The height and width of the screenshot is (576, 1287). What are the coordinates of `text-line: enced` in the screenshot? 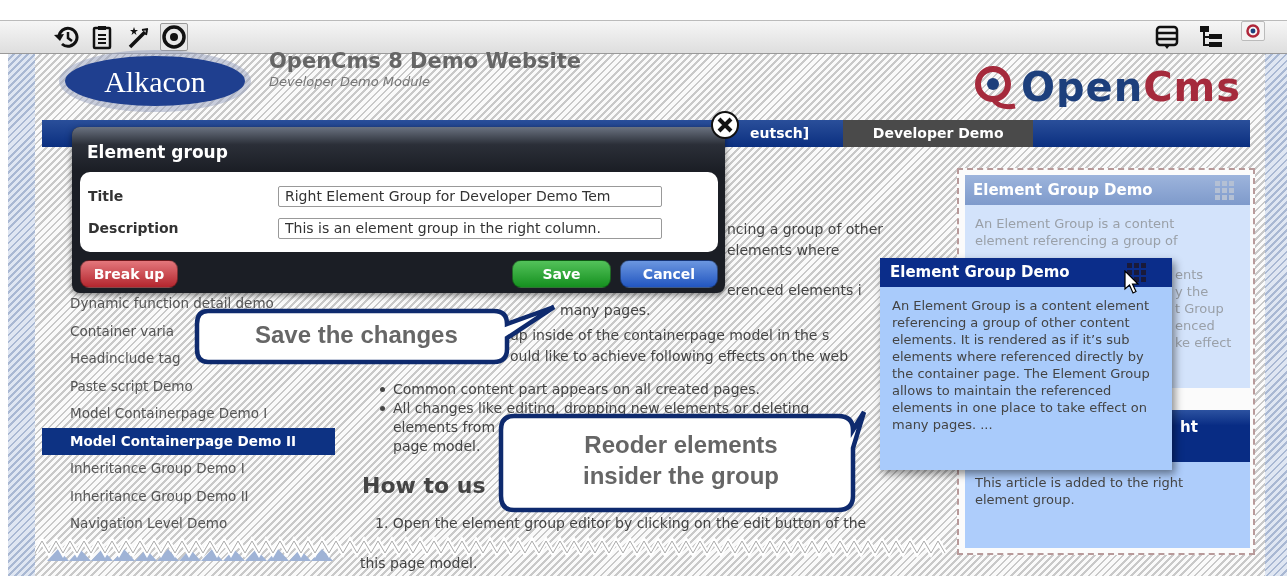 It's located at (1195, 325).